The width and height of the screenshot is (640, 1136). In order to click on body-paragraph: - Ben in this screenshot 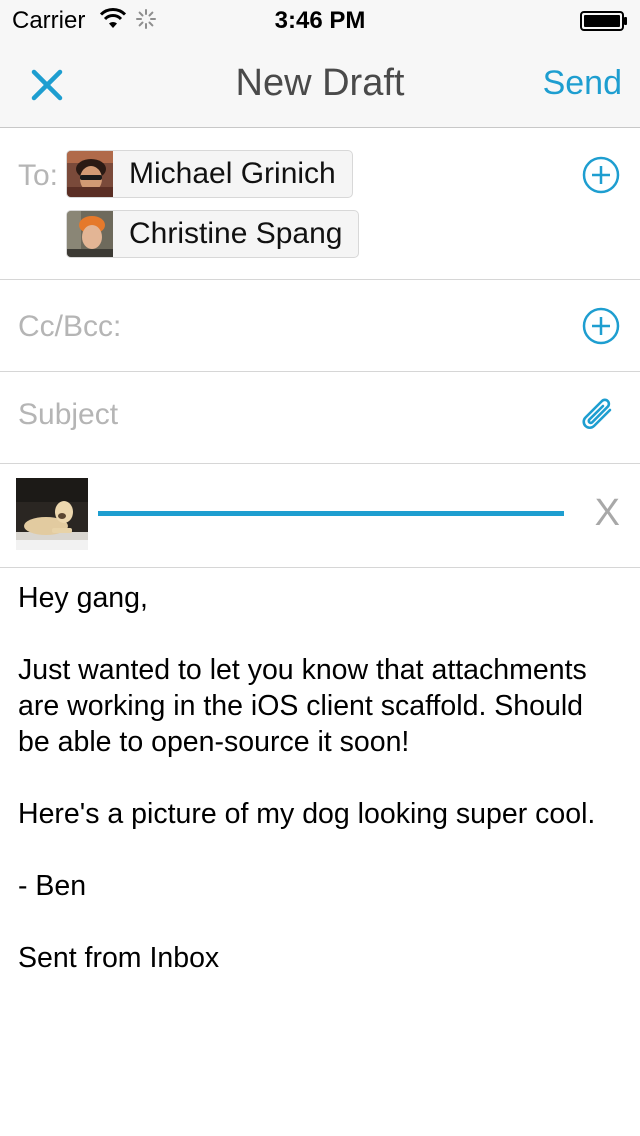, I will do `click(52, 886)`.